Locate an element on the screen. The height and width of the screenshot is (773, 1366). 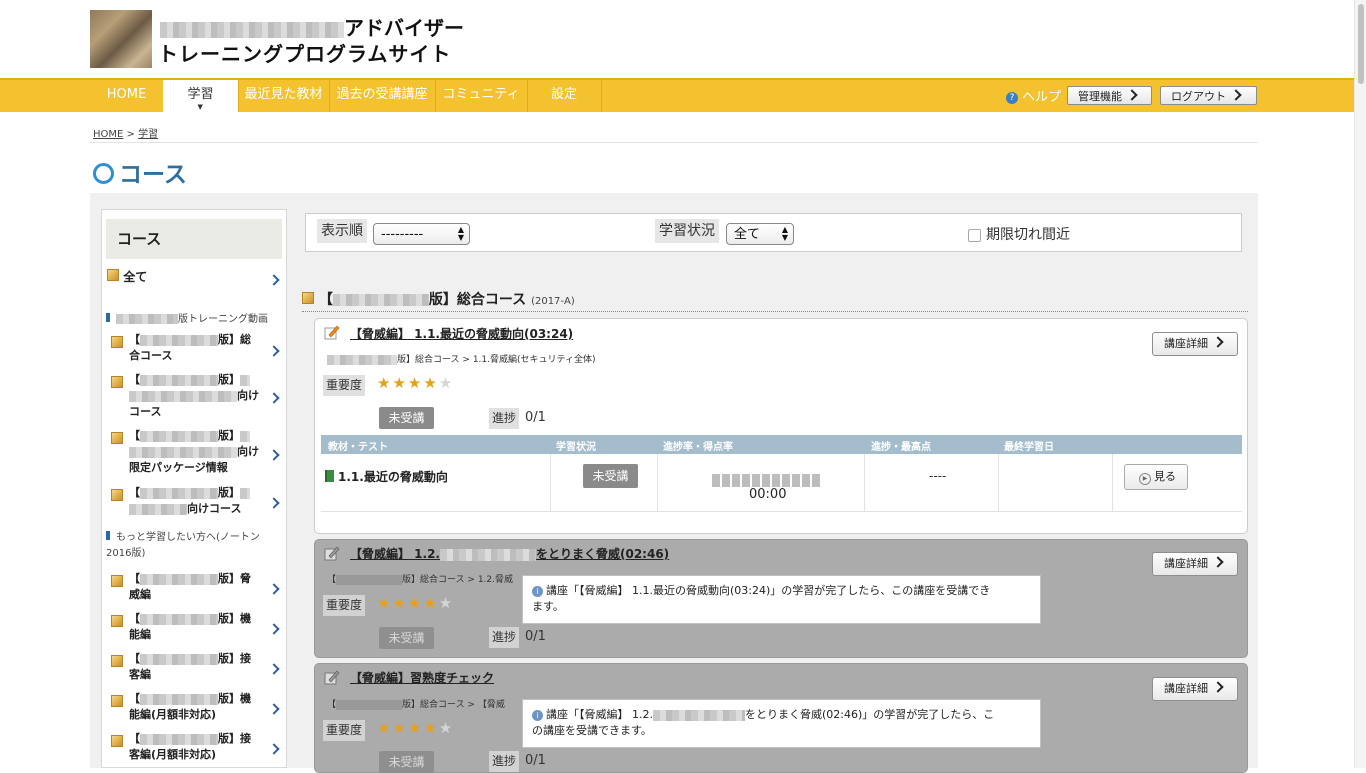
page-scrollbar is located at coordinates (1360, 384).